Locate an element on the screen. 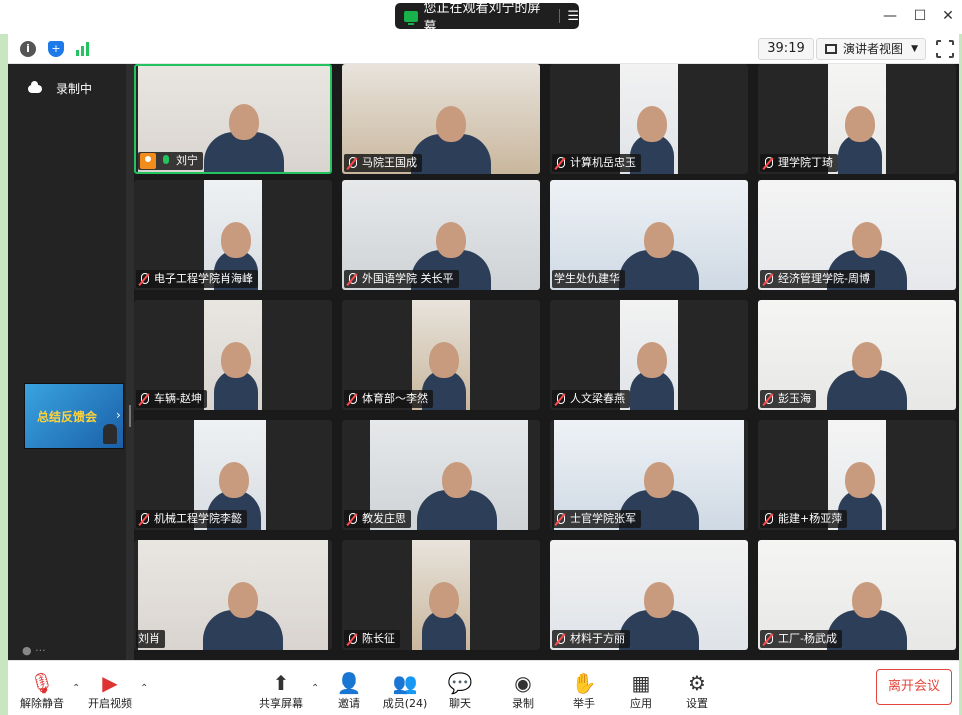 The width and height of the screenshot is (962, 715). share-screen-icon: ⬆ is located at coordinates (281, 683).